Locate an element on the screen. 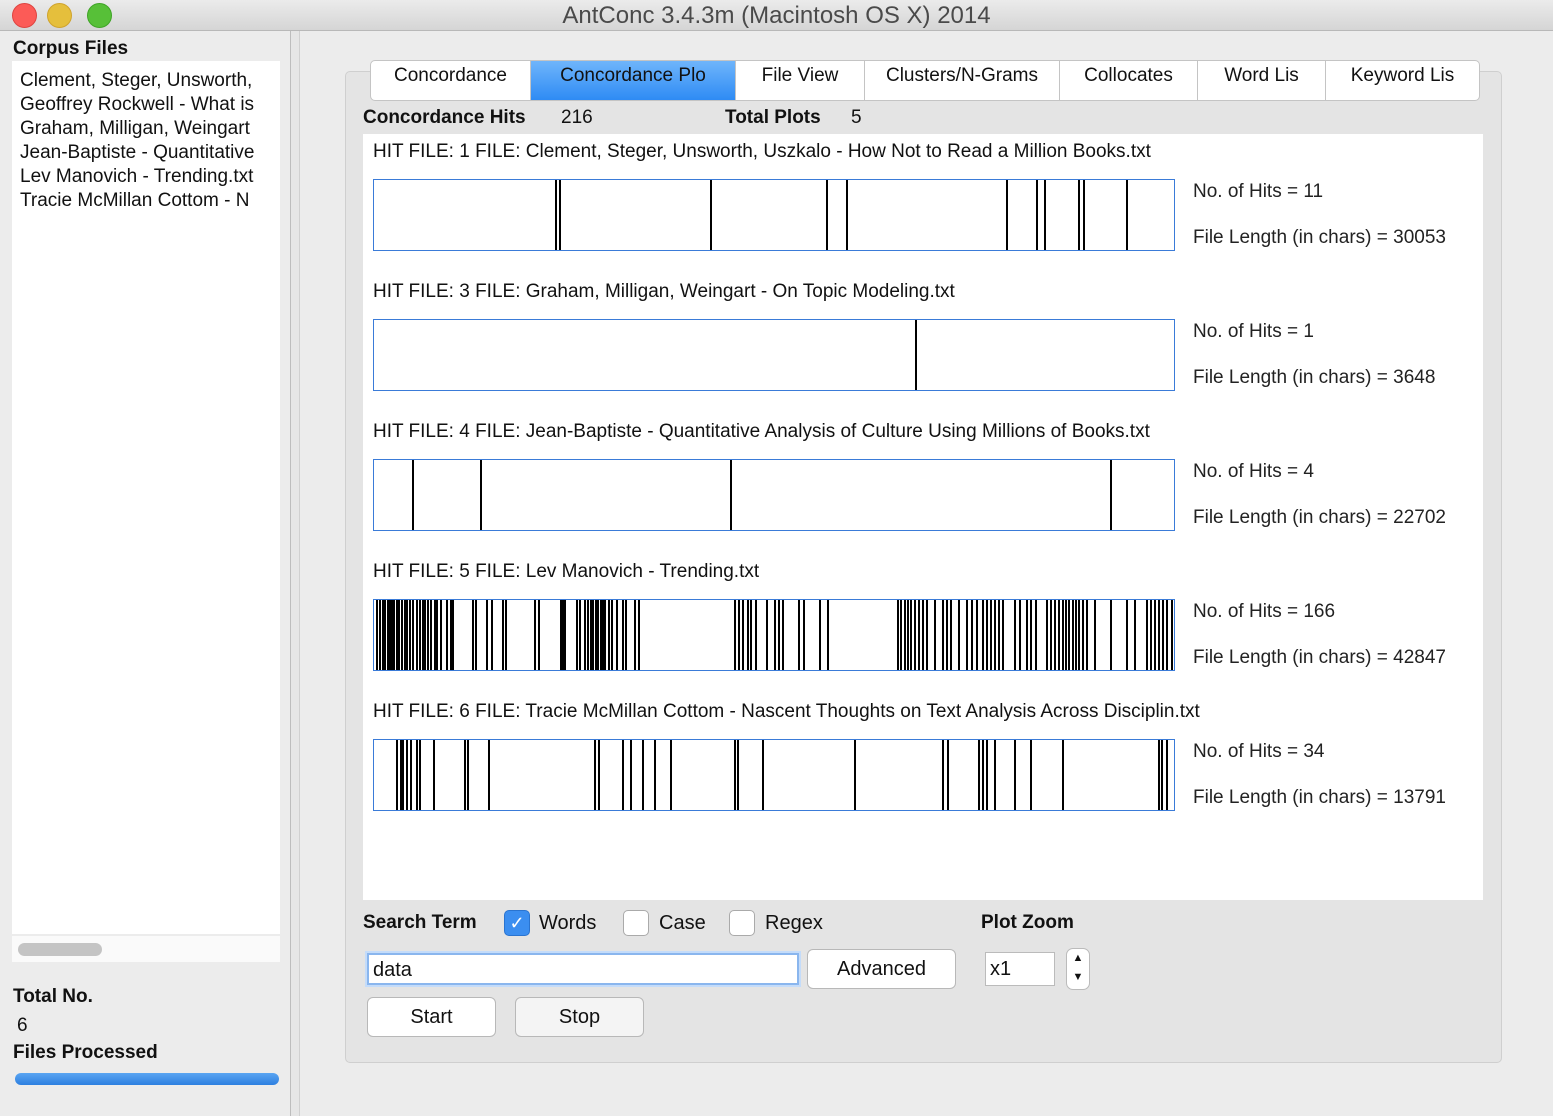  tab-concordance-plot: Concordance Plo is located at coordinates (633, 80).